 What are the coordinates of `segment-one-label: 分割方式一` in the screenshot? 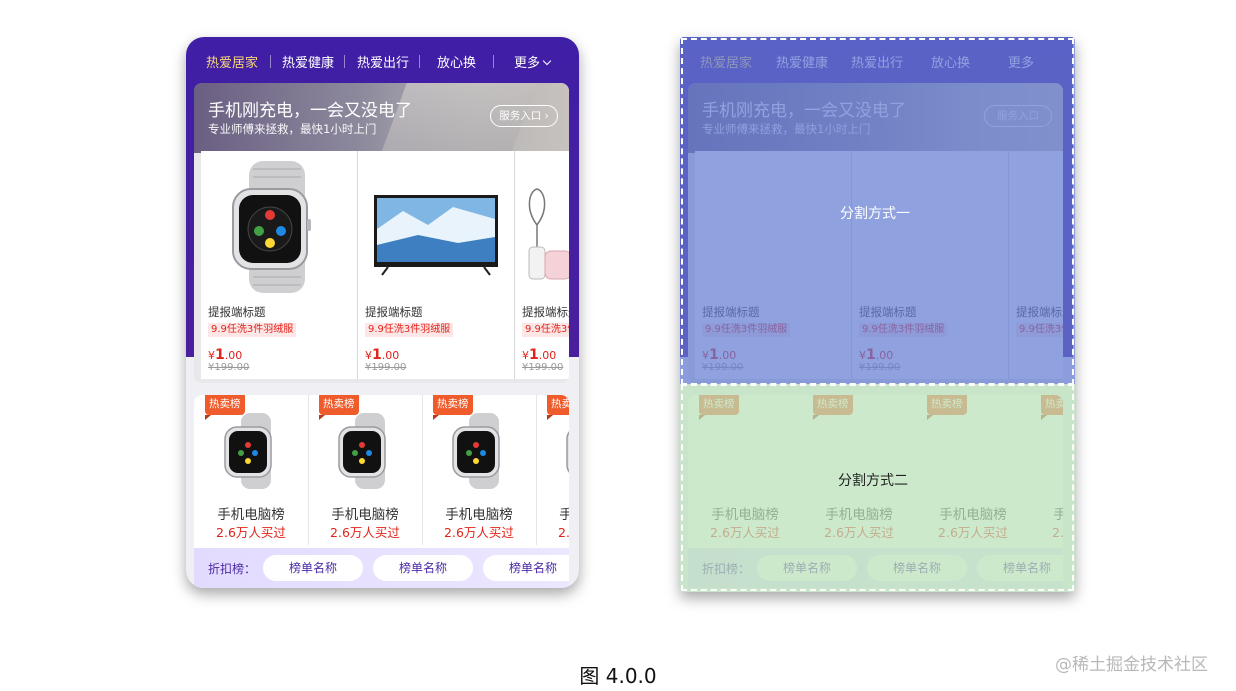 It's located at (875, 214).